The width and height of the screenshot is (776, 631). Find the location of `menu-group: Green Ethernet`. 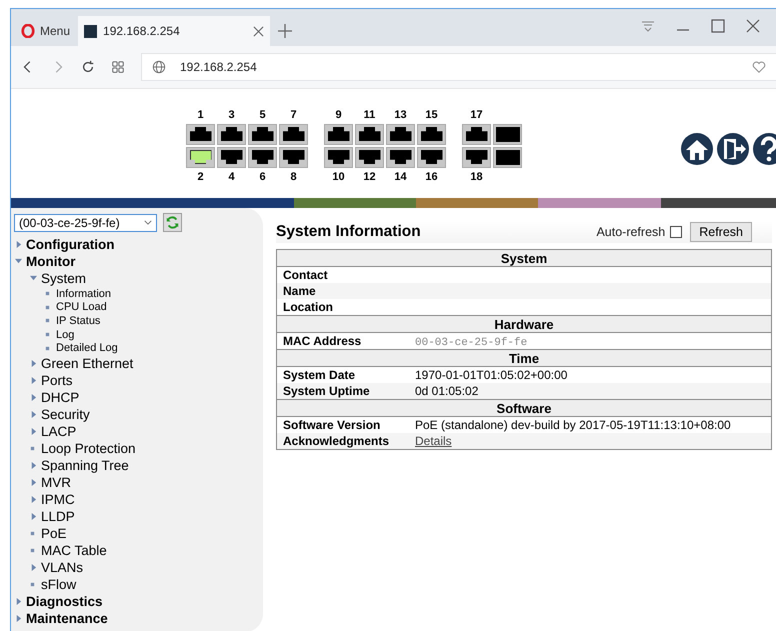

menu-group: Green Ethernet is located at coordinates (87, 363).